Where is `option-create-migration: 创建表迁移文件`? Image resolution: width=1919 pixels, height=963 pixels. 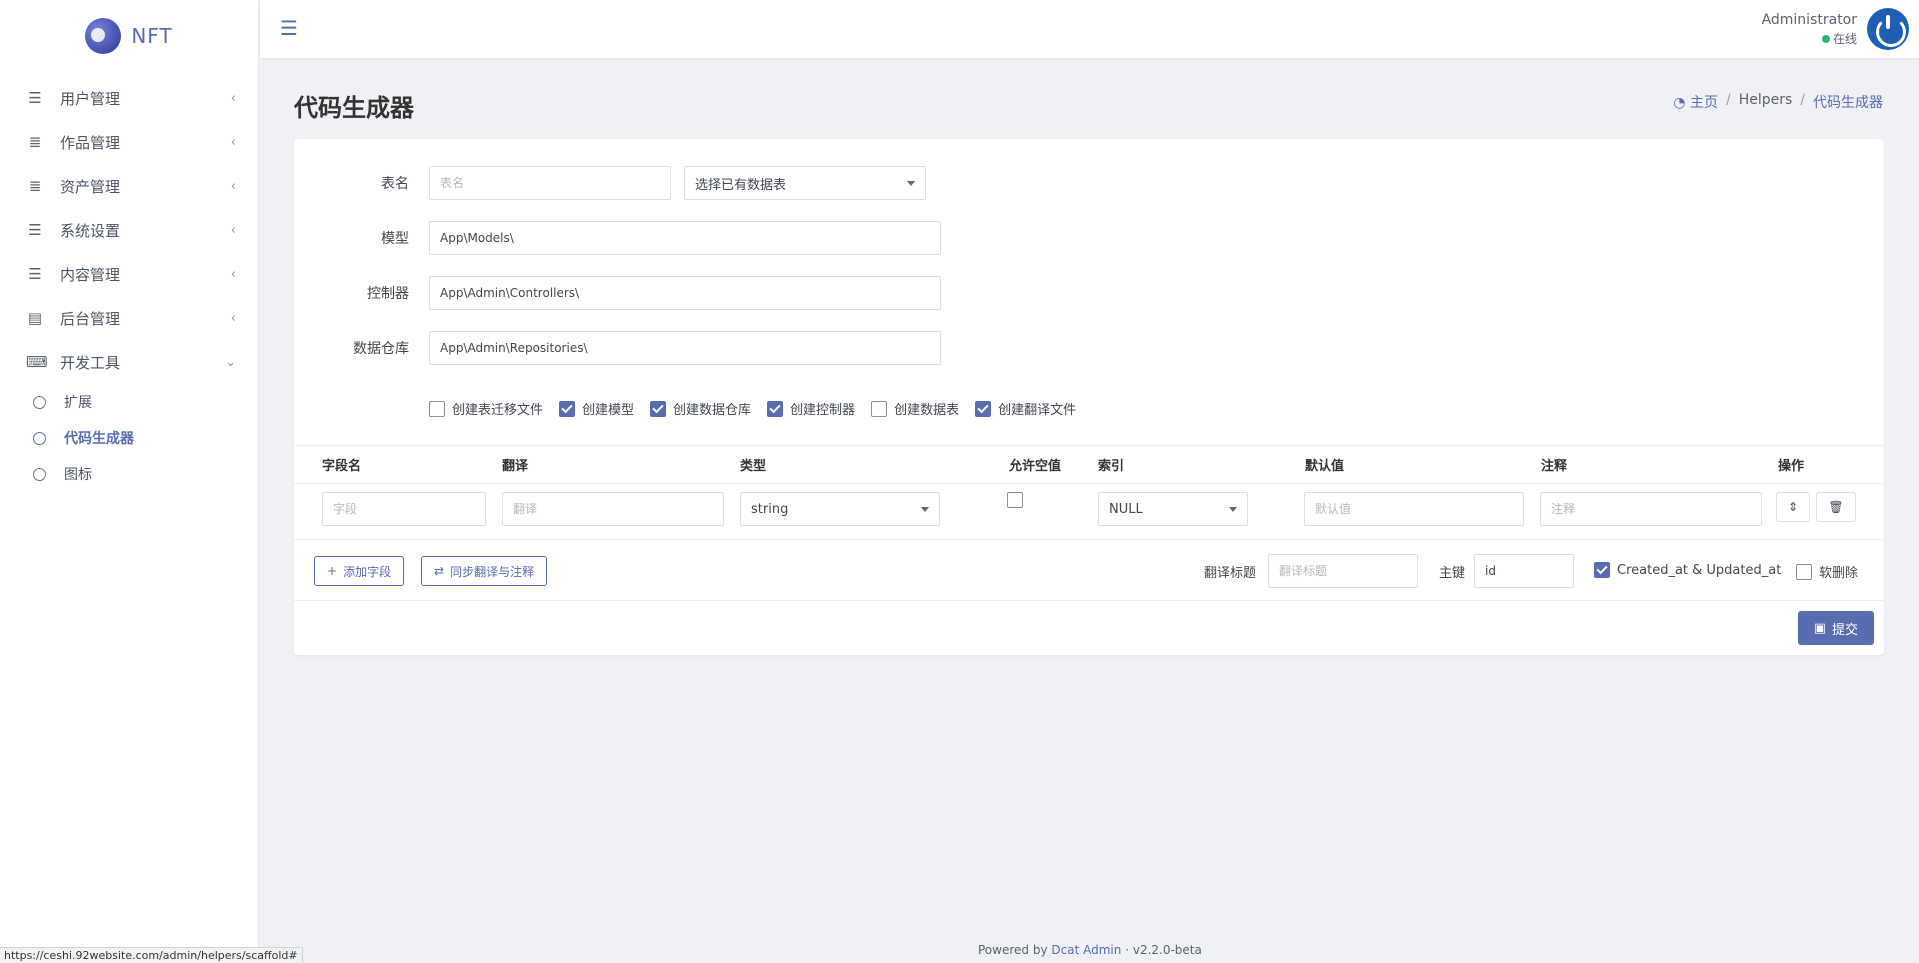
option-create-migration: 创建表迁移文件 is located at coordinates (486, 408).